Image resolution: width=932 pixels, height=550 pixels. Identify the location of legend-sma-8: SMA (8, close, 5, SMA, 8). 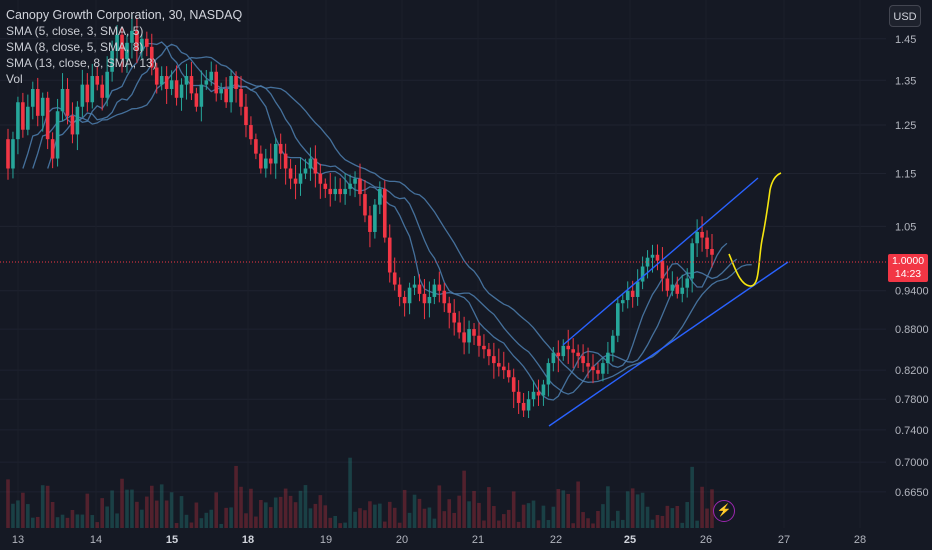
(124, 47).